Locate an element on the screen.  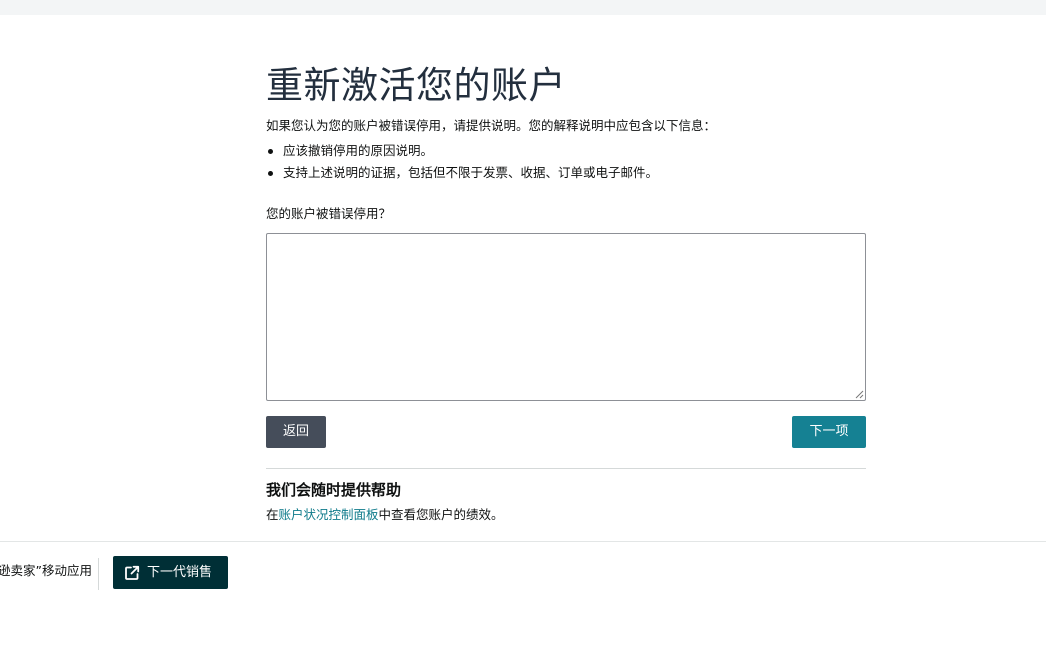
next-button: 下一项 is located at coordinates (829, 432).